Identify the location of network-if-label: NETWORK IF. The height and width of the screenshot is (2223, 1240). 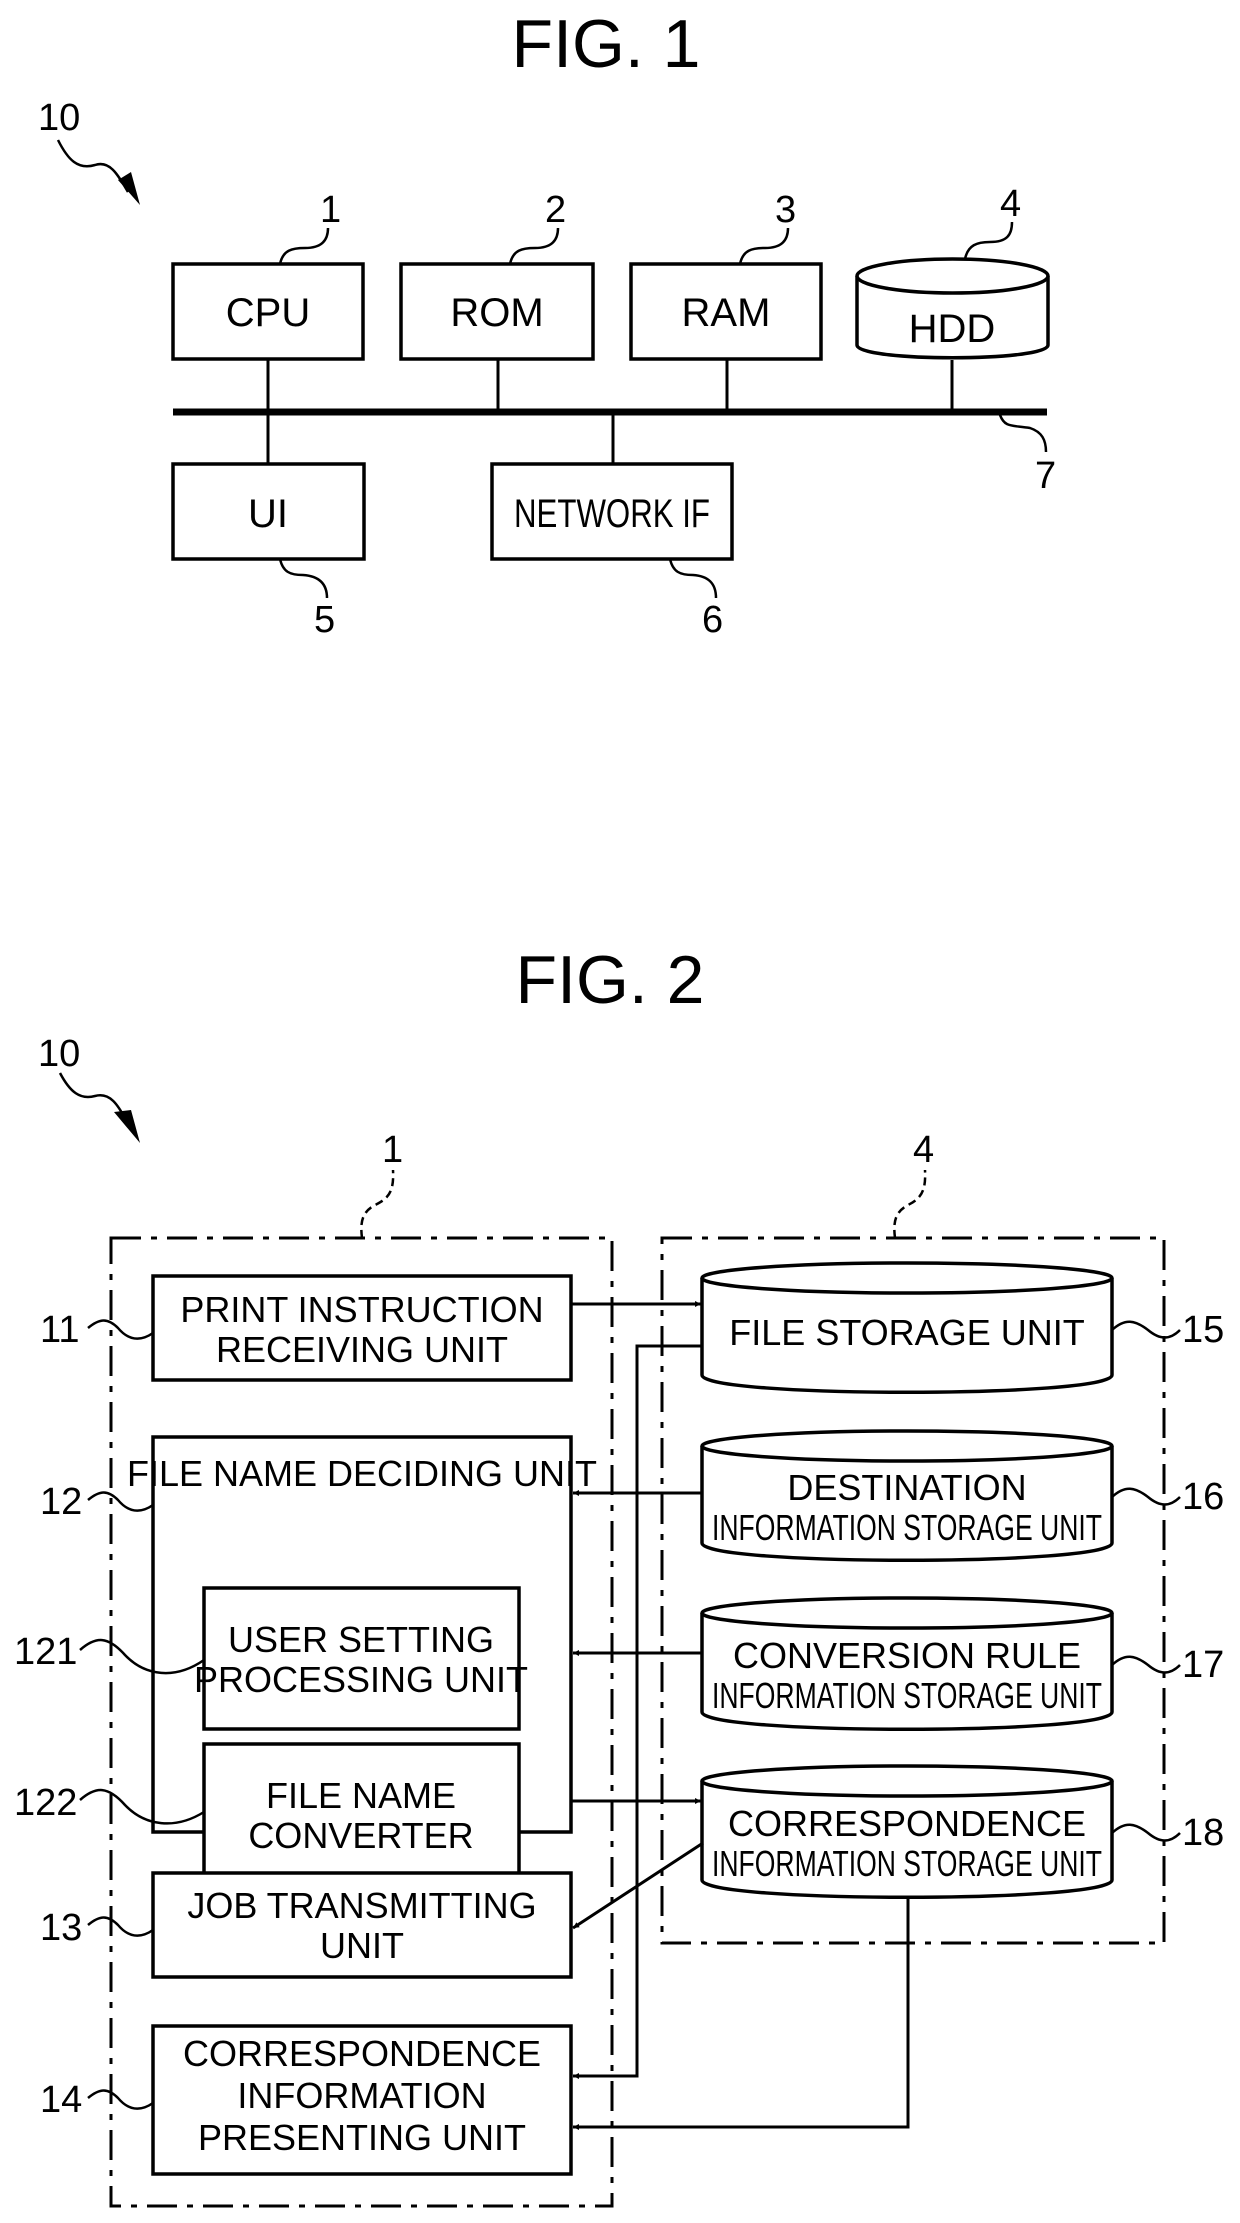
(612, 514).